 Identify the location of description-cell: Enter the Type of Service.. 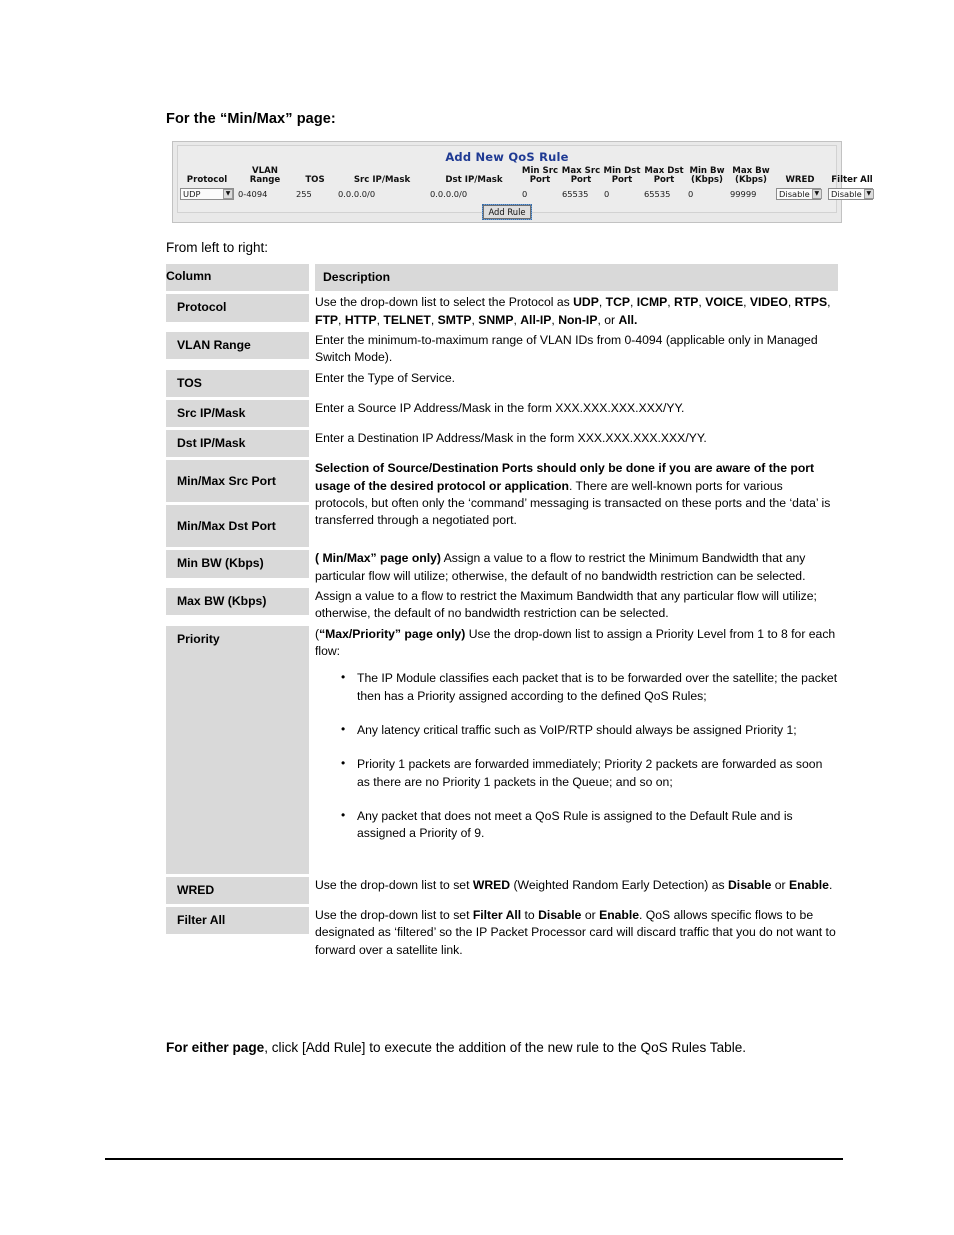
(576, 383).